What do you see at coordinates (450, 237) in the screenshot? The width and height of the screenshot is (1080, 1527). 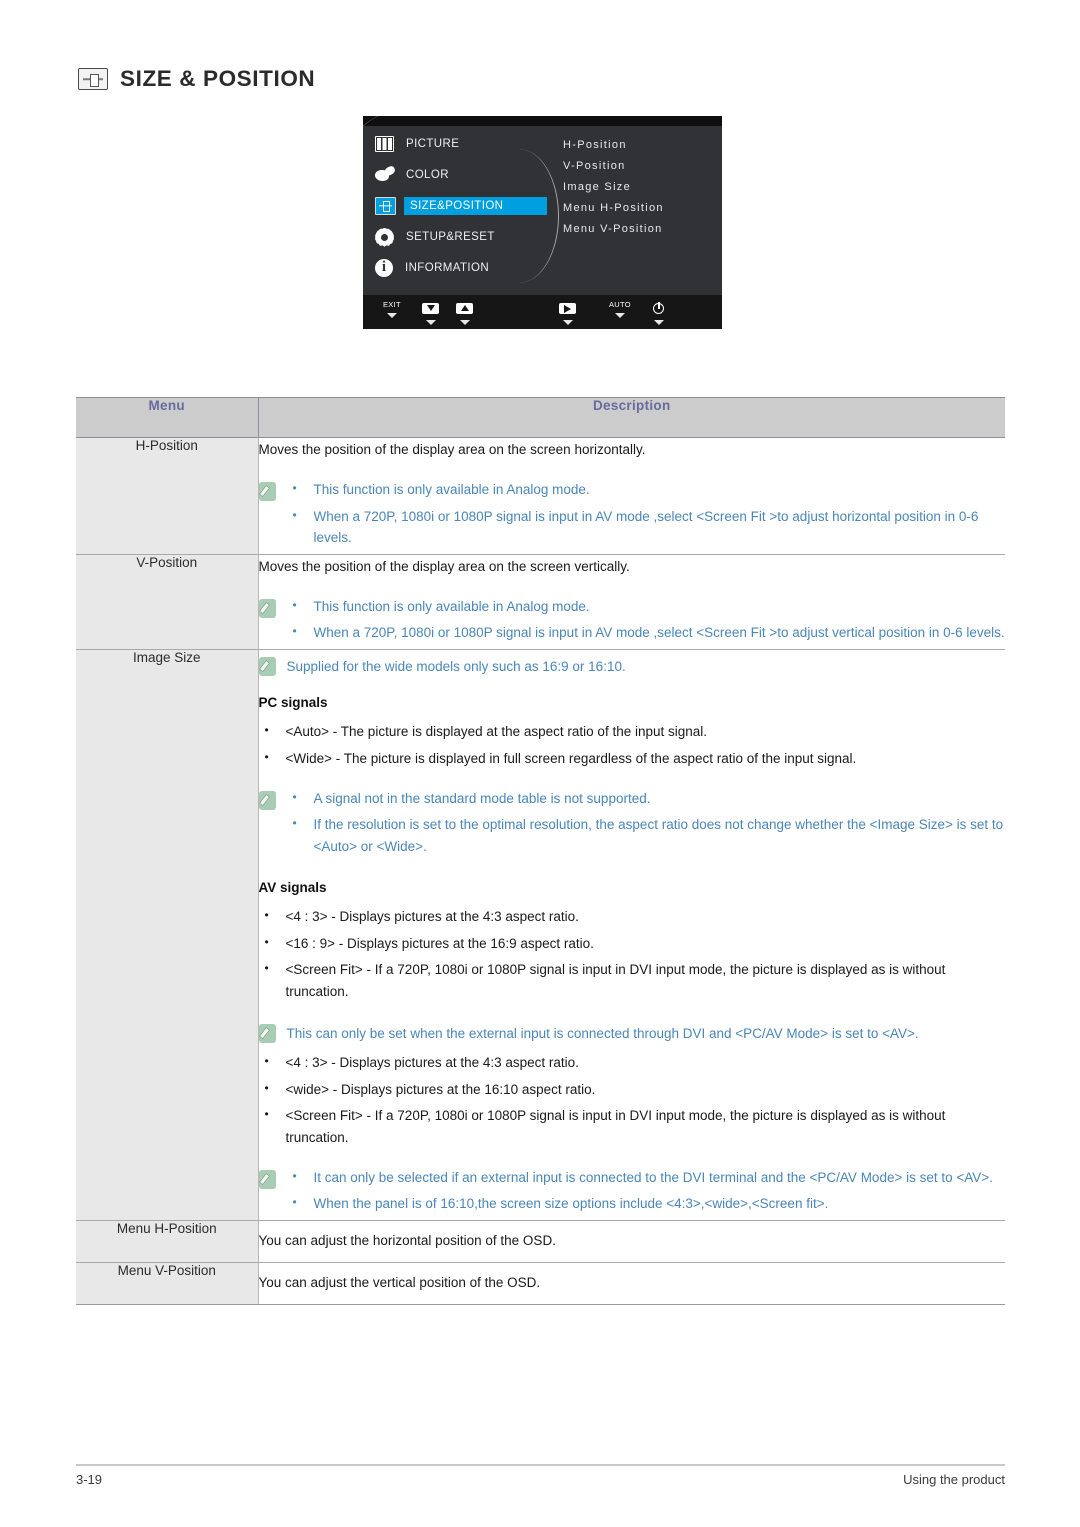 I see `osd-menu-label: SETUP&RESET` at bounding box center [450, 237].